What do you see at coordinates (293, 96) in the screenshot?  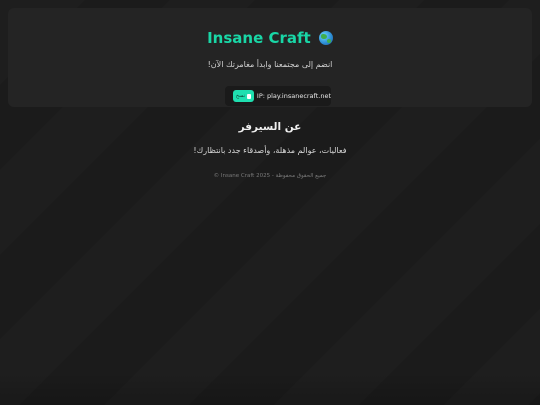 I see `server-ip-text: IP: play.insanecraft.net` at bounding box center [293, 96].